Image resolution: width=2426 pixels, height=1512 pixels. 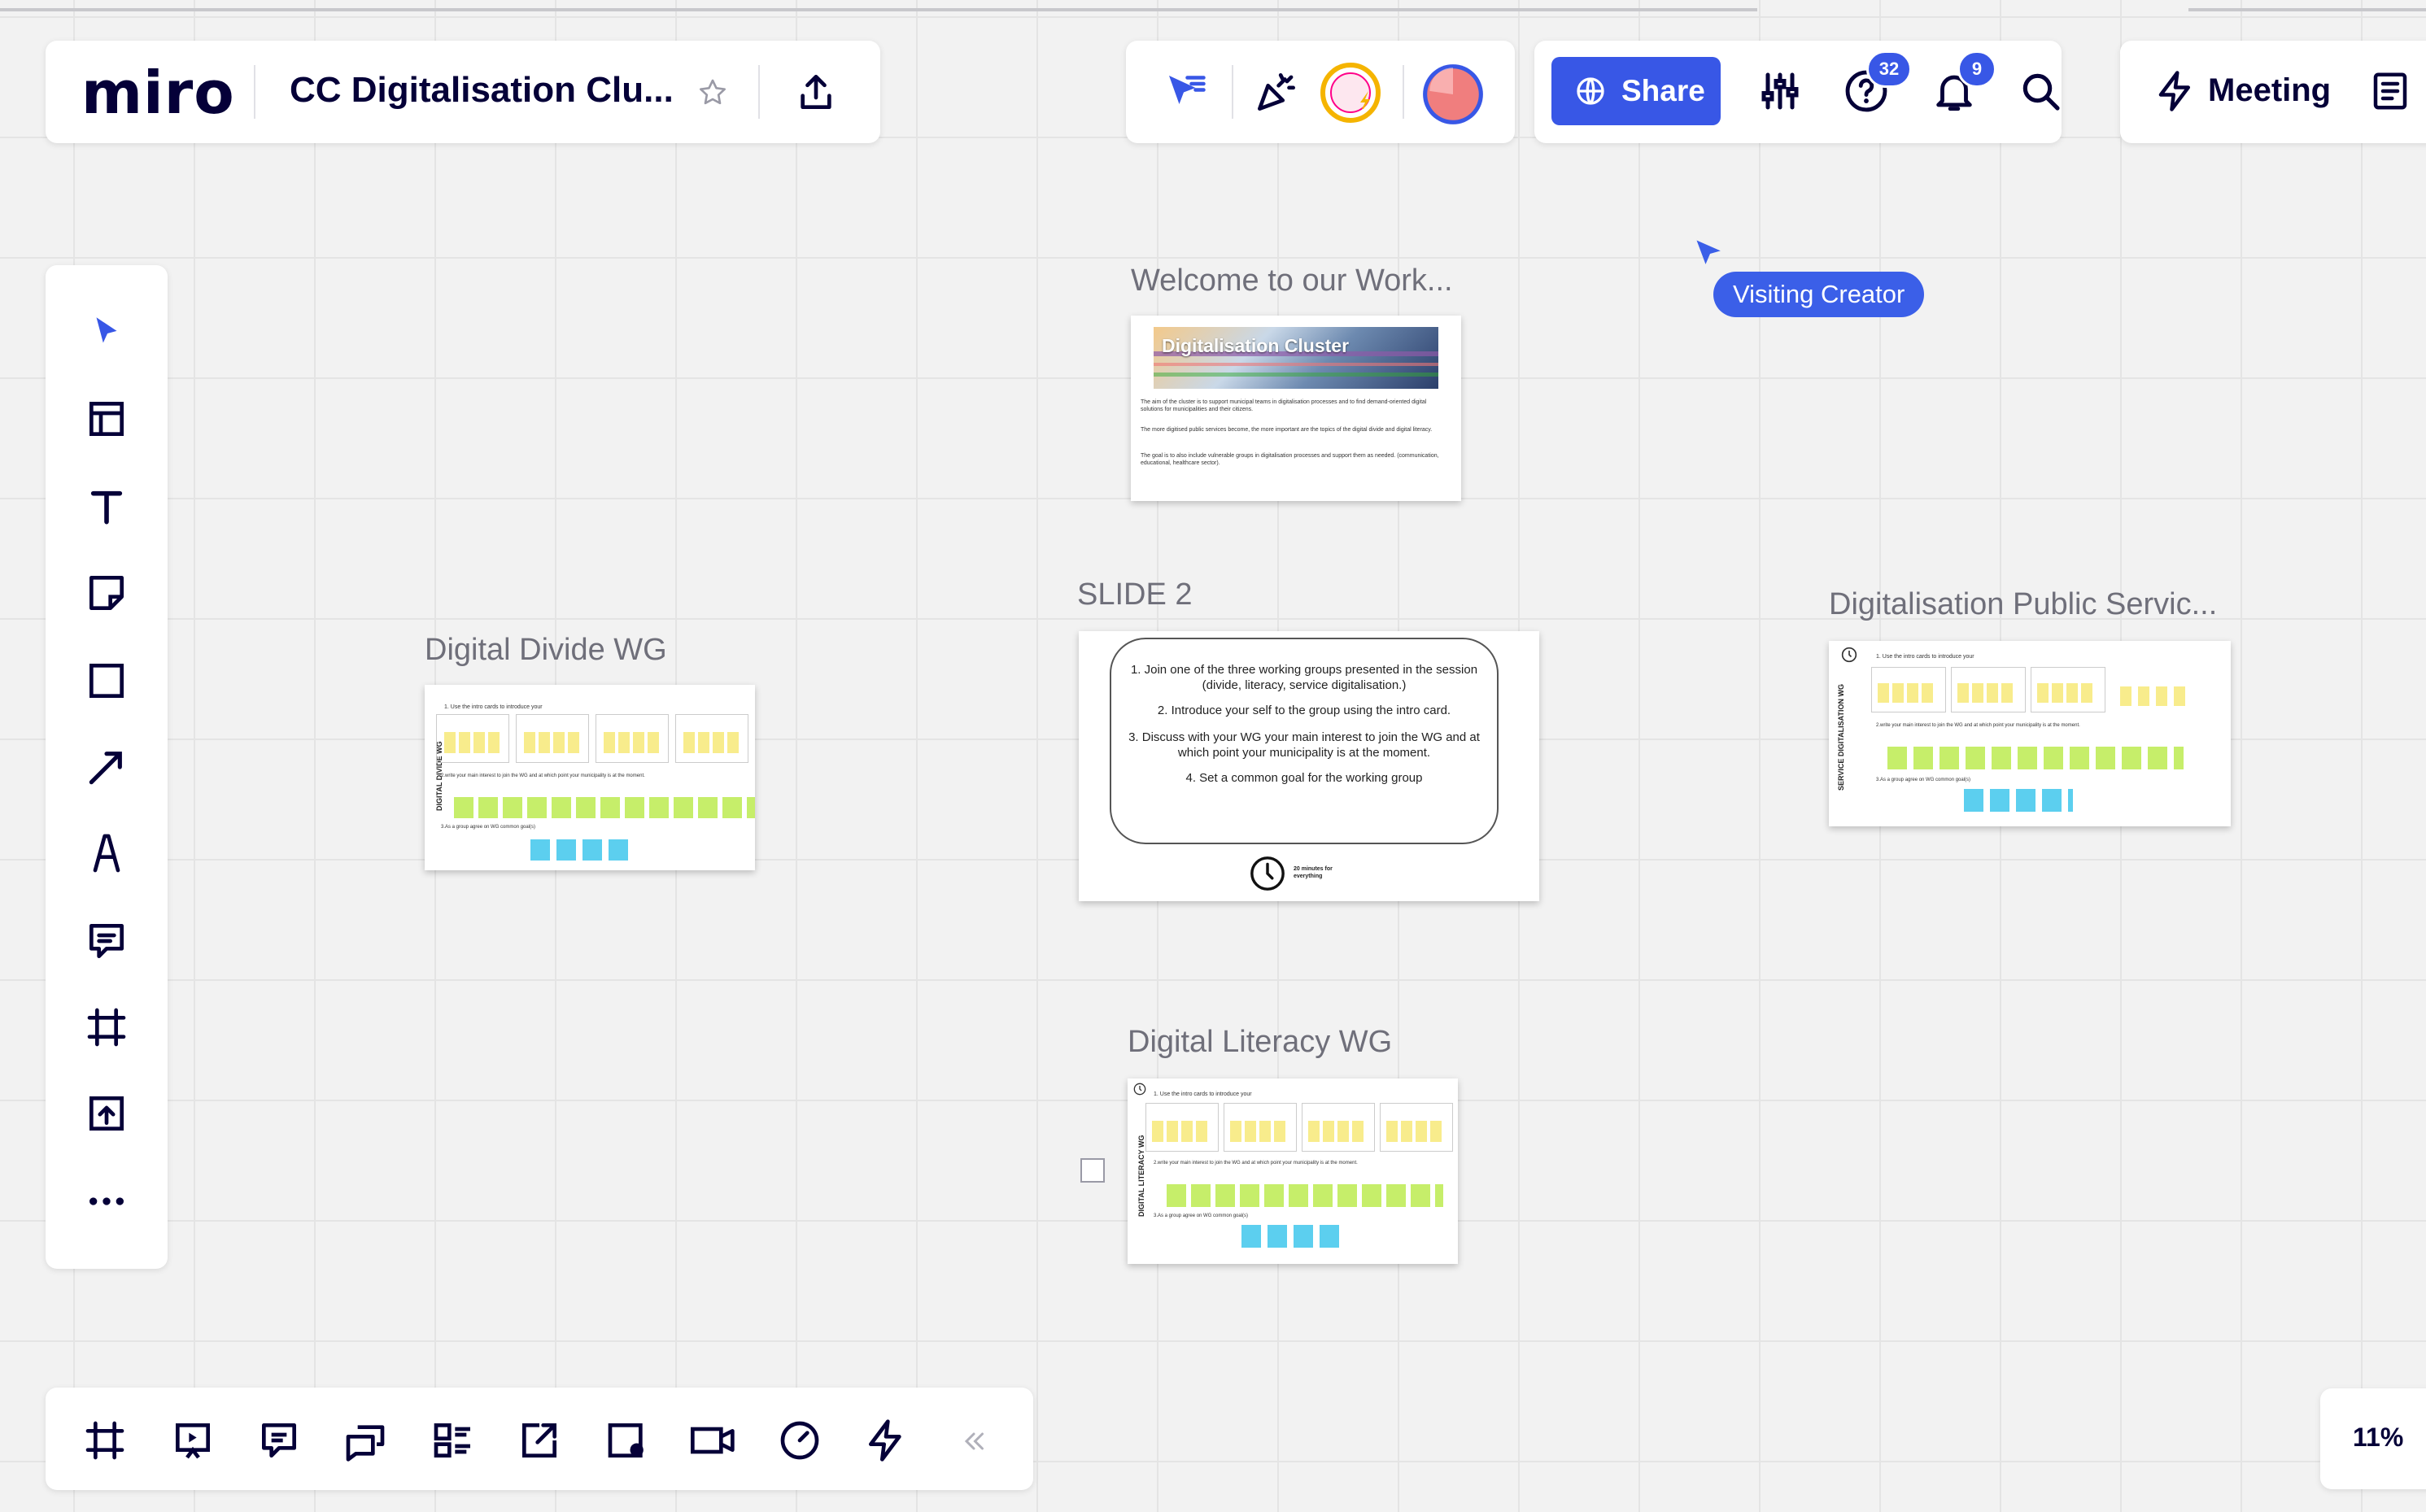 I want to click on app-badge-icon, so click(x=1350, y=92).